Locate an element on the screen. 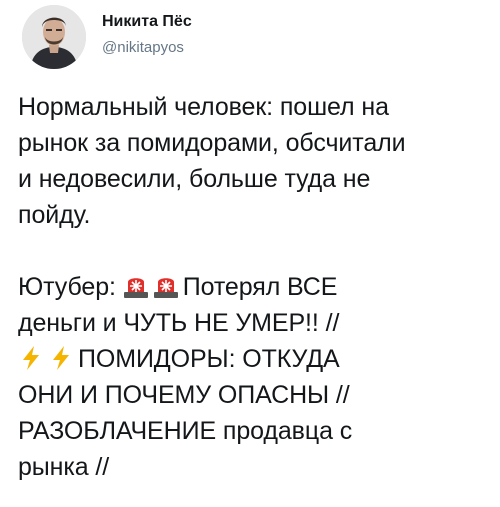  tweet-header: Никита Пёс @nikitapyos is located at coordinates (107, 37).